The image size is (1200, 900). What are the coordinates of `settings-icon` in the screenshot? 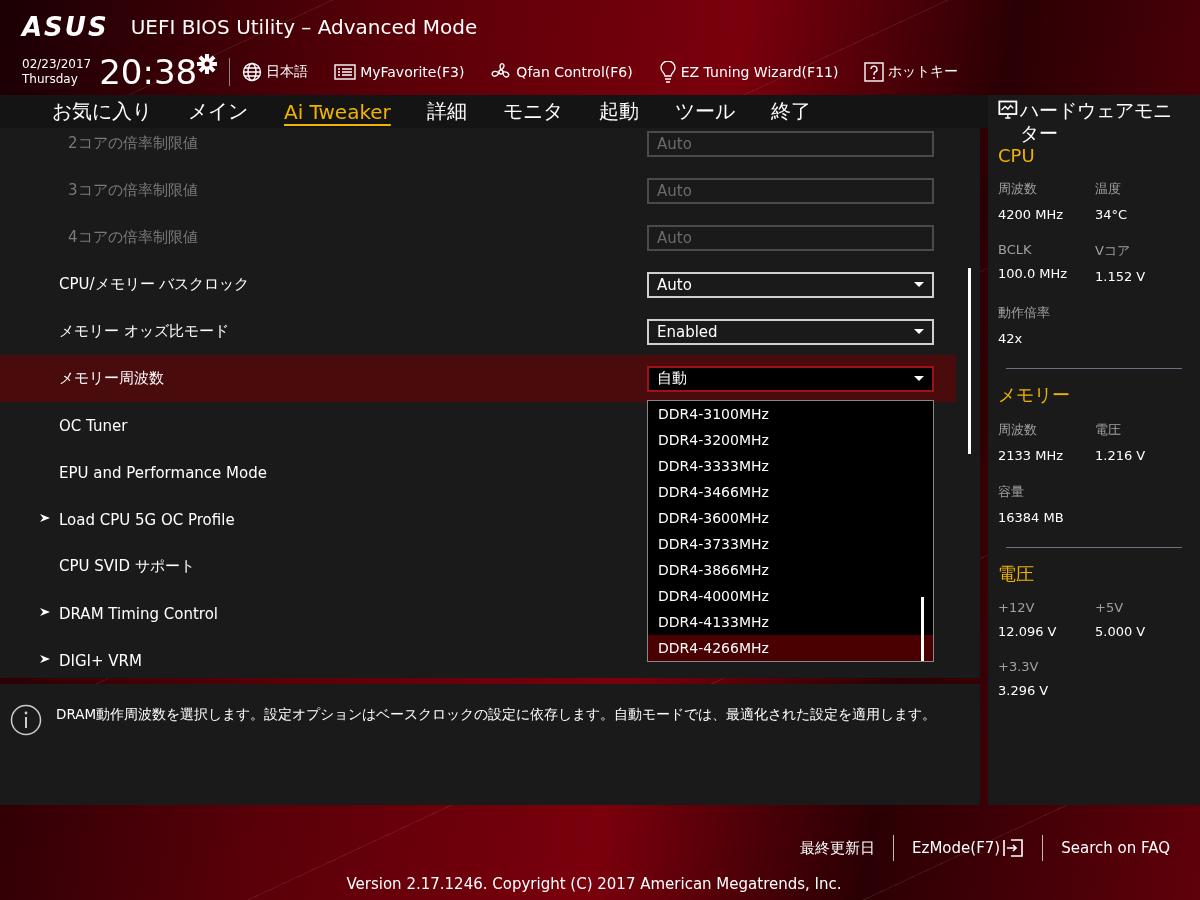 It's located at (207, 64).